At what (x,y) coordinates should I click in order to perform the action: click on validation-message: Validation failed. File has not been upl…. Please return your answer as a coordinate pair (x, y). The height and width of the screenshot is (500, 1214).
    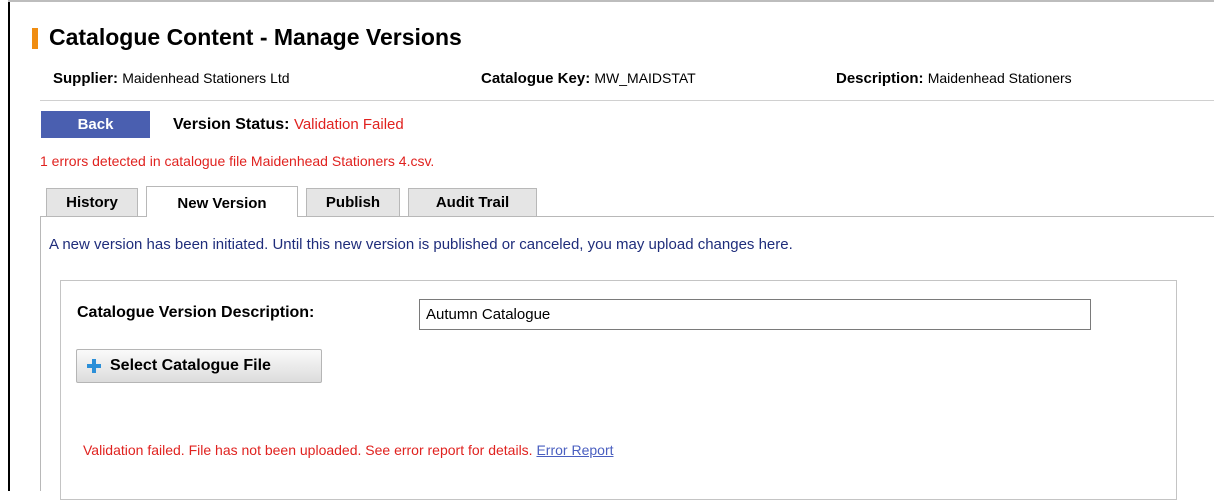
    Looking at the image, I should click on (348, 450).